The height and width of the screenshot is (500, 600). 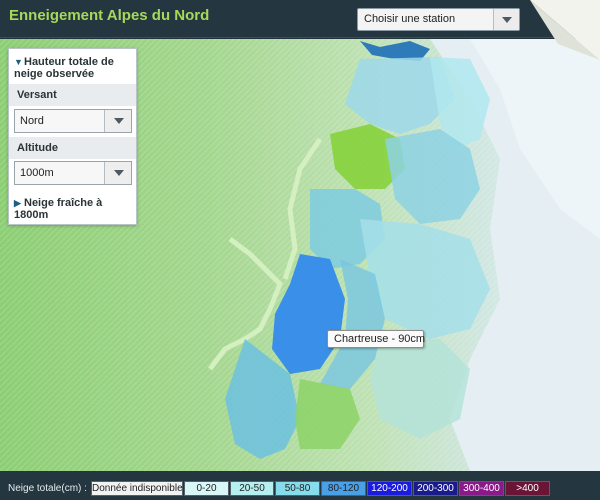 What do you see at coordinates (109, 15) in the screenshot?
I see `app-title: Enneigement Alpes du Nord` at bounding box center [109, 15].